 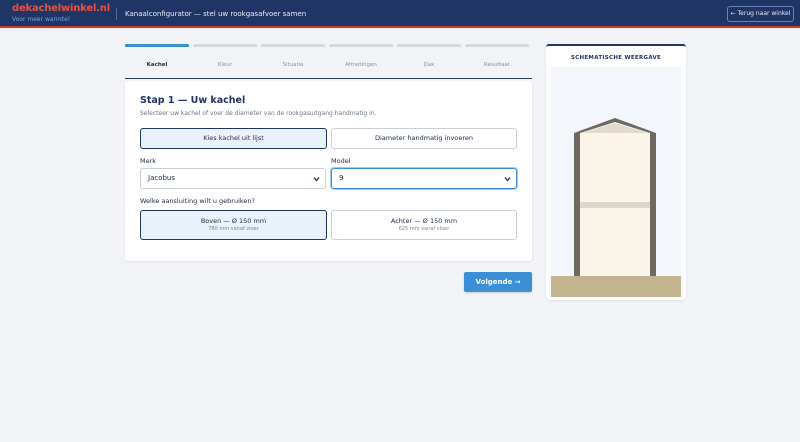 What do you see at coordinates (162, 178) in the screenshot?
I see `brand-select-value: Jacobus` at bounding box center [162, 178].